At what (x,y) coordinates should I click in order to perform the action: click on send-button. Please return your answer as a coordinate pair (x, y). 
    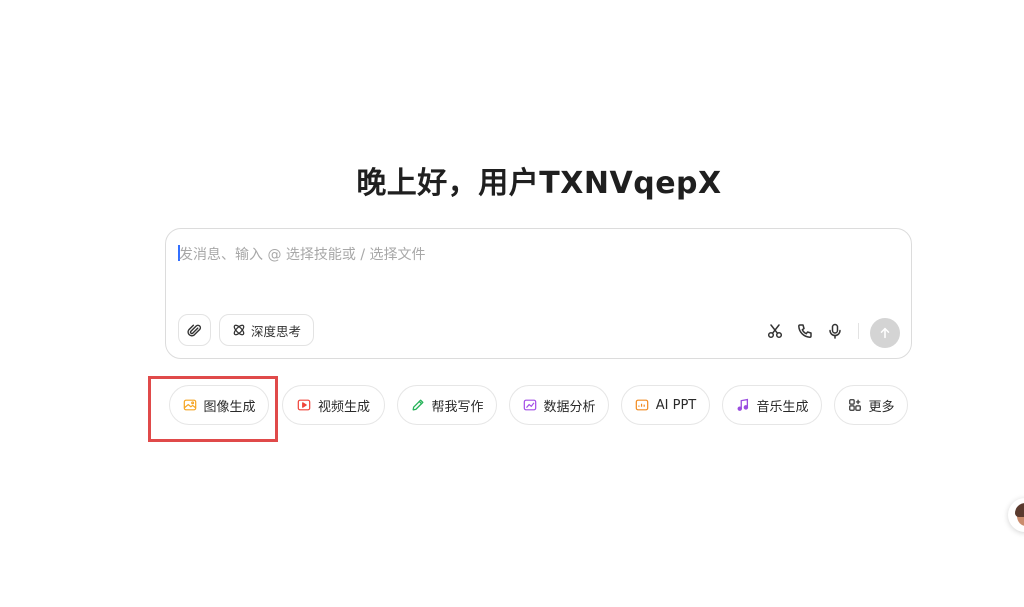
    Looking at the image, I should click on (885, 333).